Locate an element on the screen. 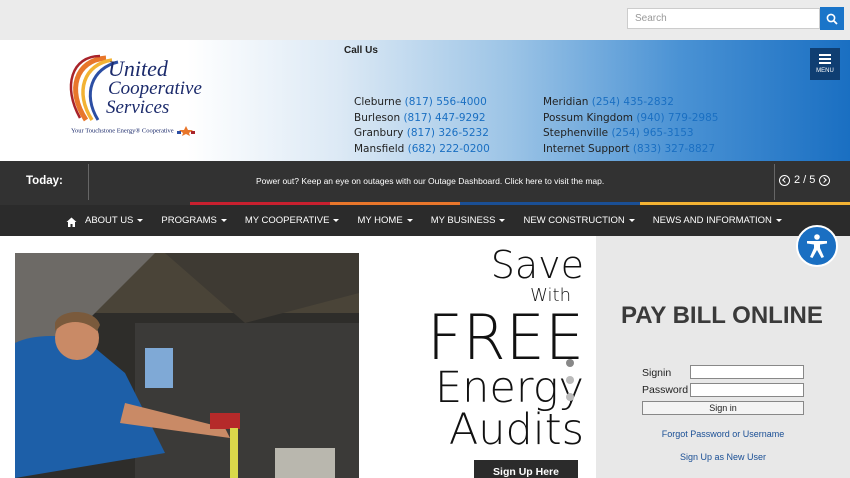 This screenshot has height=478, width=850. search-icon is located at coordinates (832, 19).